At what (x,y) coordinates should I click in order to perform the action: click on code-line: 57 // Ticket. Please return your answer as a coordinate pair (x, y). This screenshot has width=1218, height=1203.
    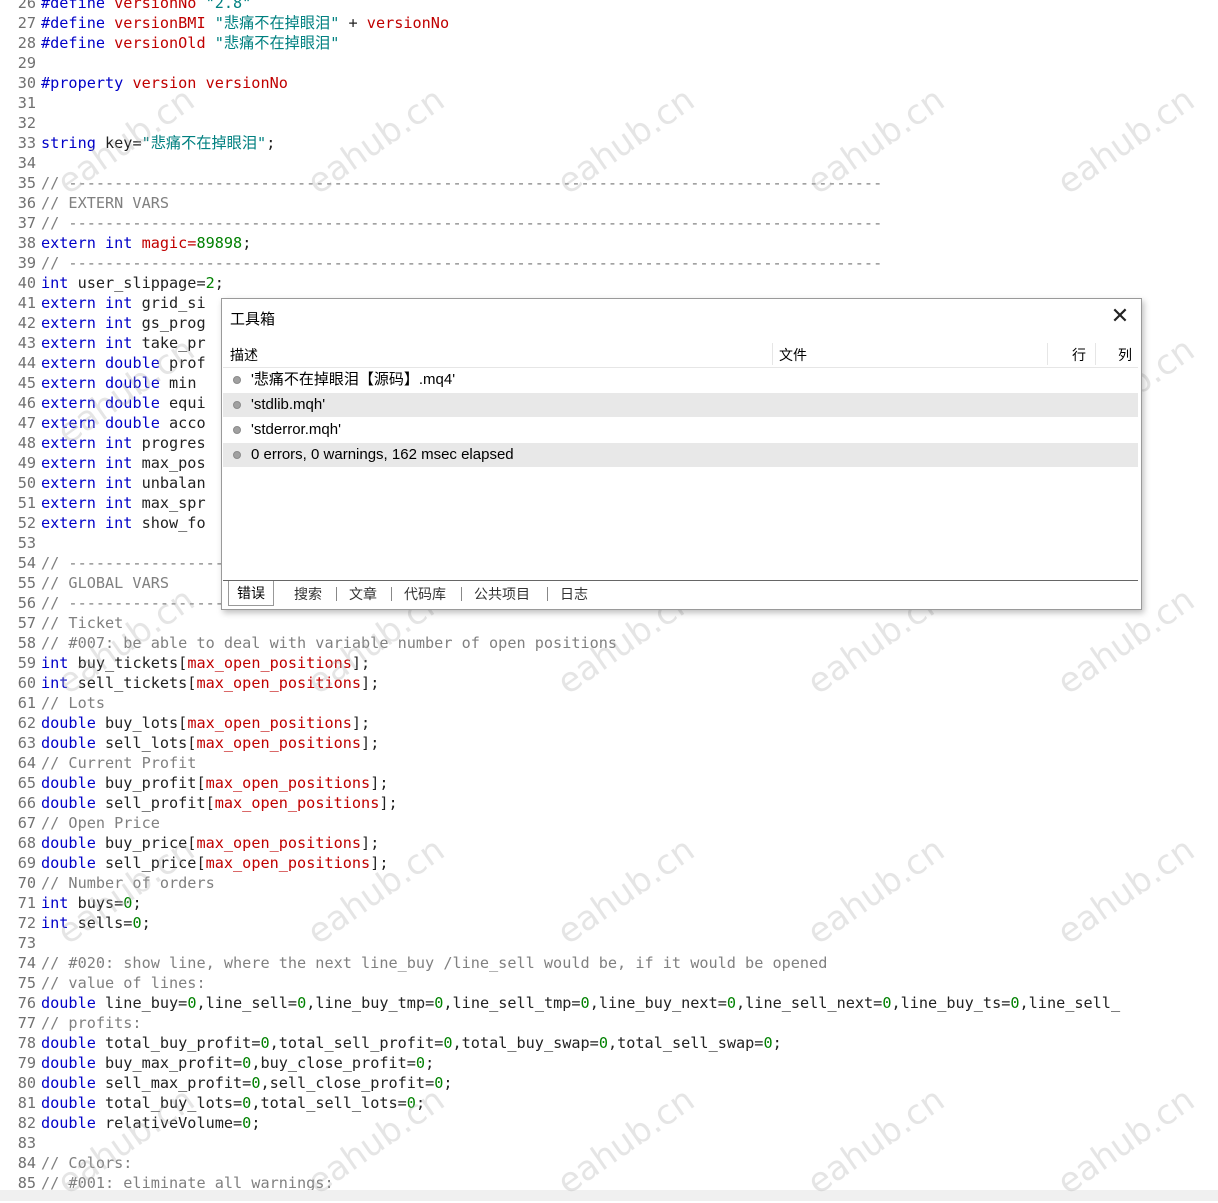
    Looking at the image, I should click on (609, 623).